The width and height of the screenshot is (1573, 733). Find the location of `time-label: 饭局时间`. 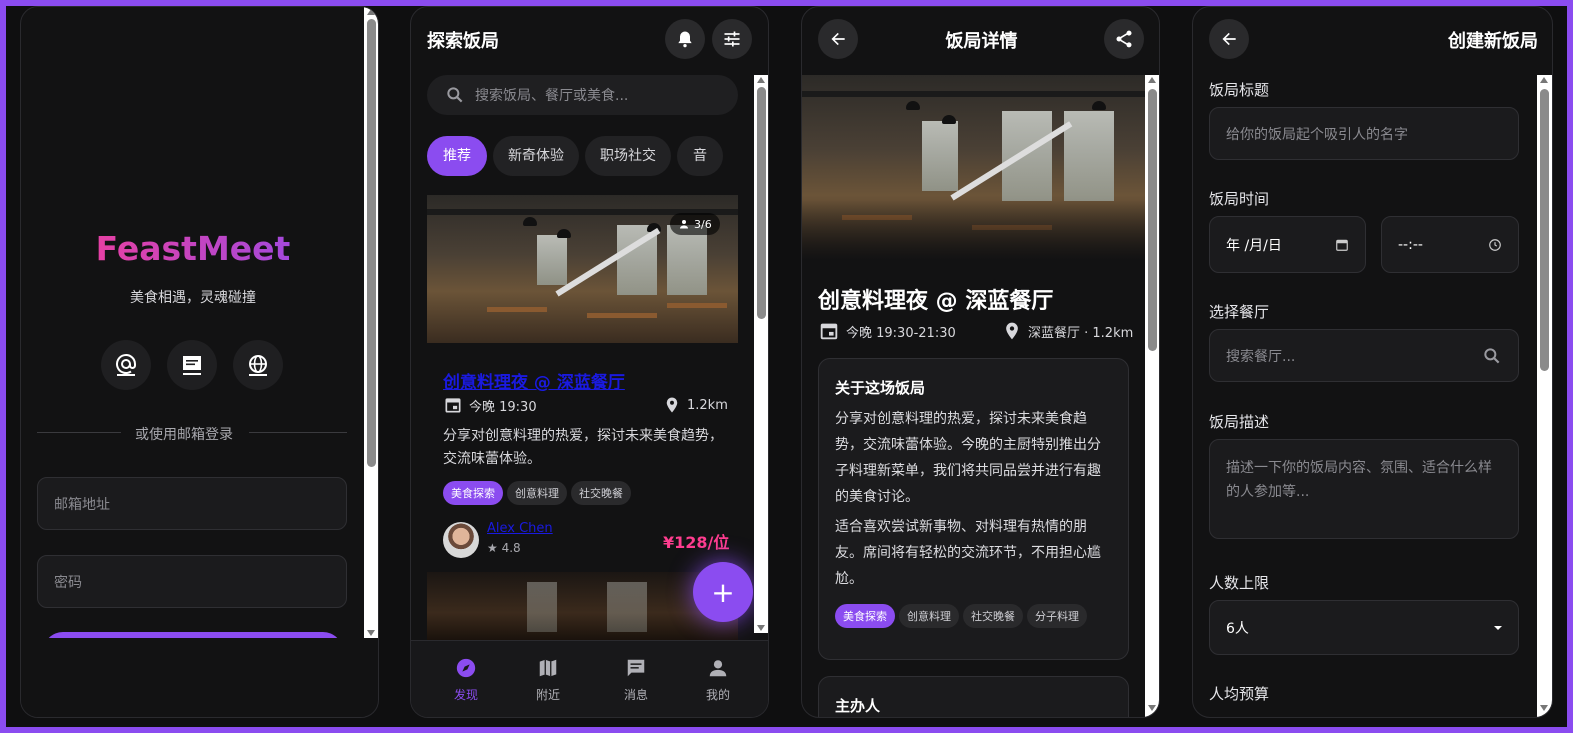

time-label: 饭局时间 is located at coordinates (1239, 199).